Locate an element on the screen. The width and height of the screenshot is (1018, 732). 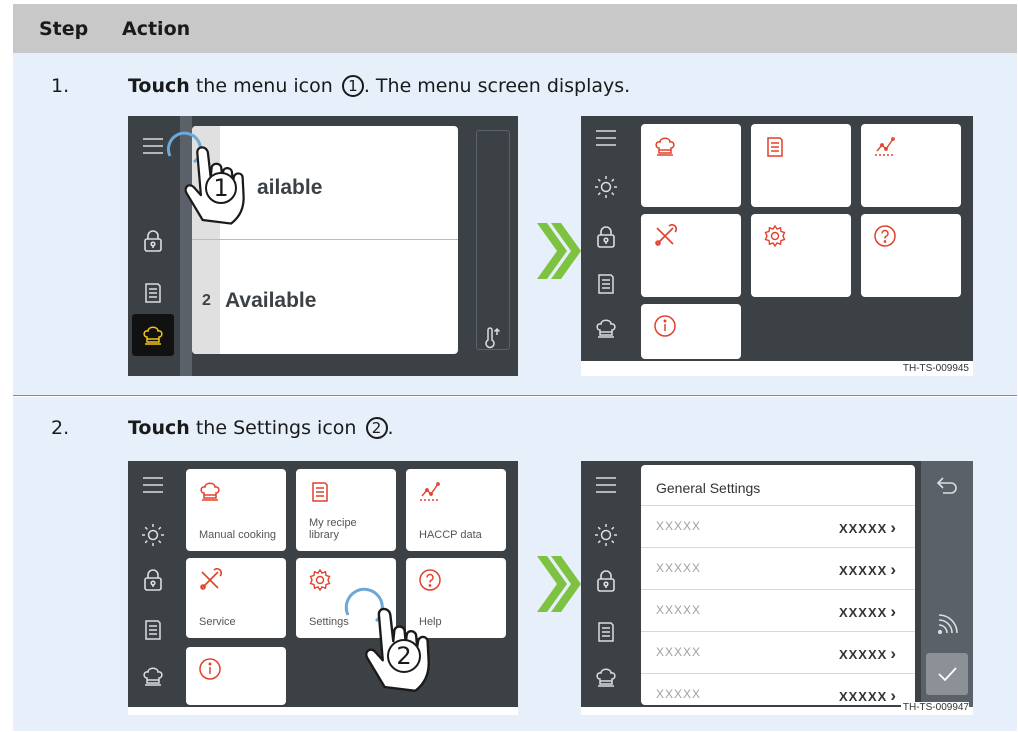
cavity-2-number: 2 is located at coordinates (206, 300).